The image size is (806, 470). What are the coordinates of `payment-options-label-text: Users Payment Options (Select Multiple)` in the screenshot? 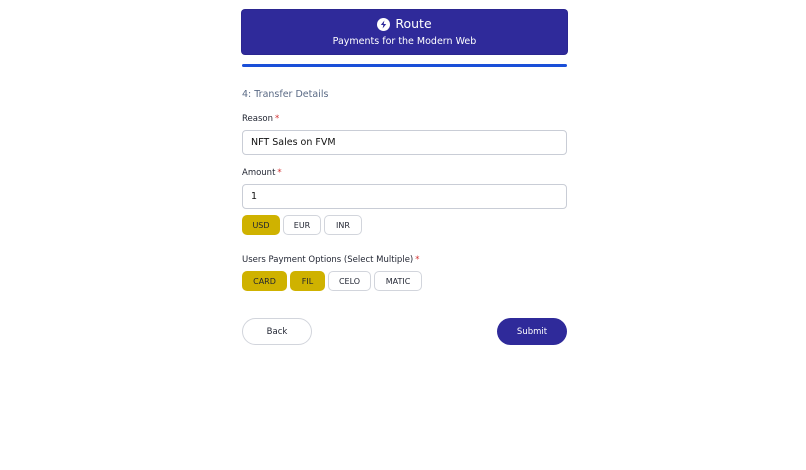 It's located at (328, 260).